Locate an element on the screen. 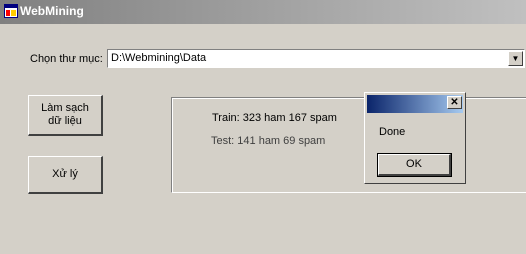  train-result-text: Train: 323 ham 167 spam is located at coordinates (274, 118).